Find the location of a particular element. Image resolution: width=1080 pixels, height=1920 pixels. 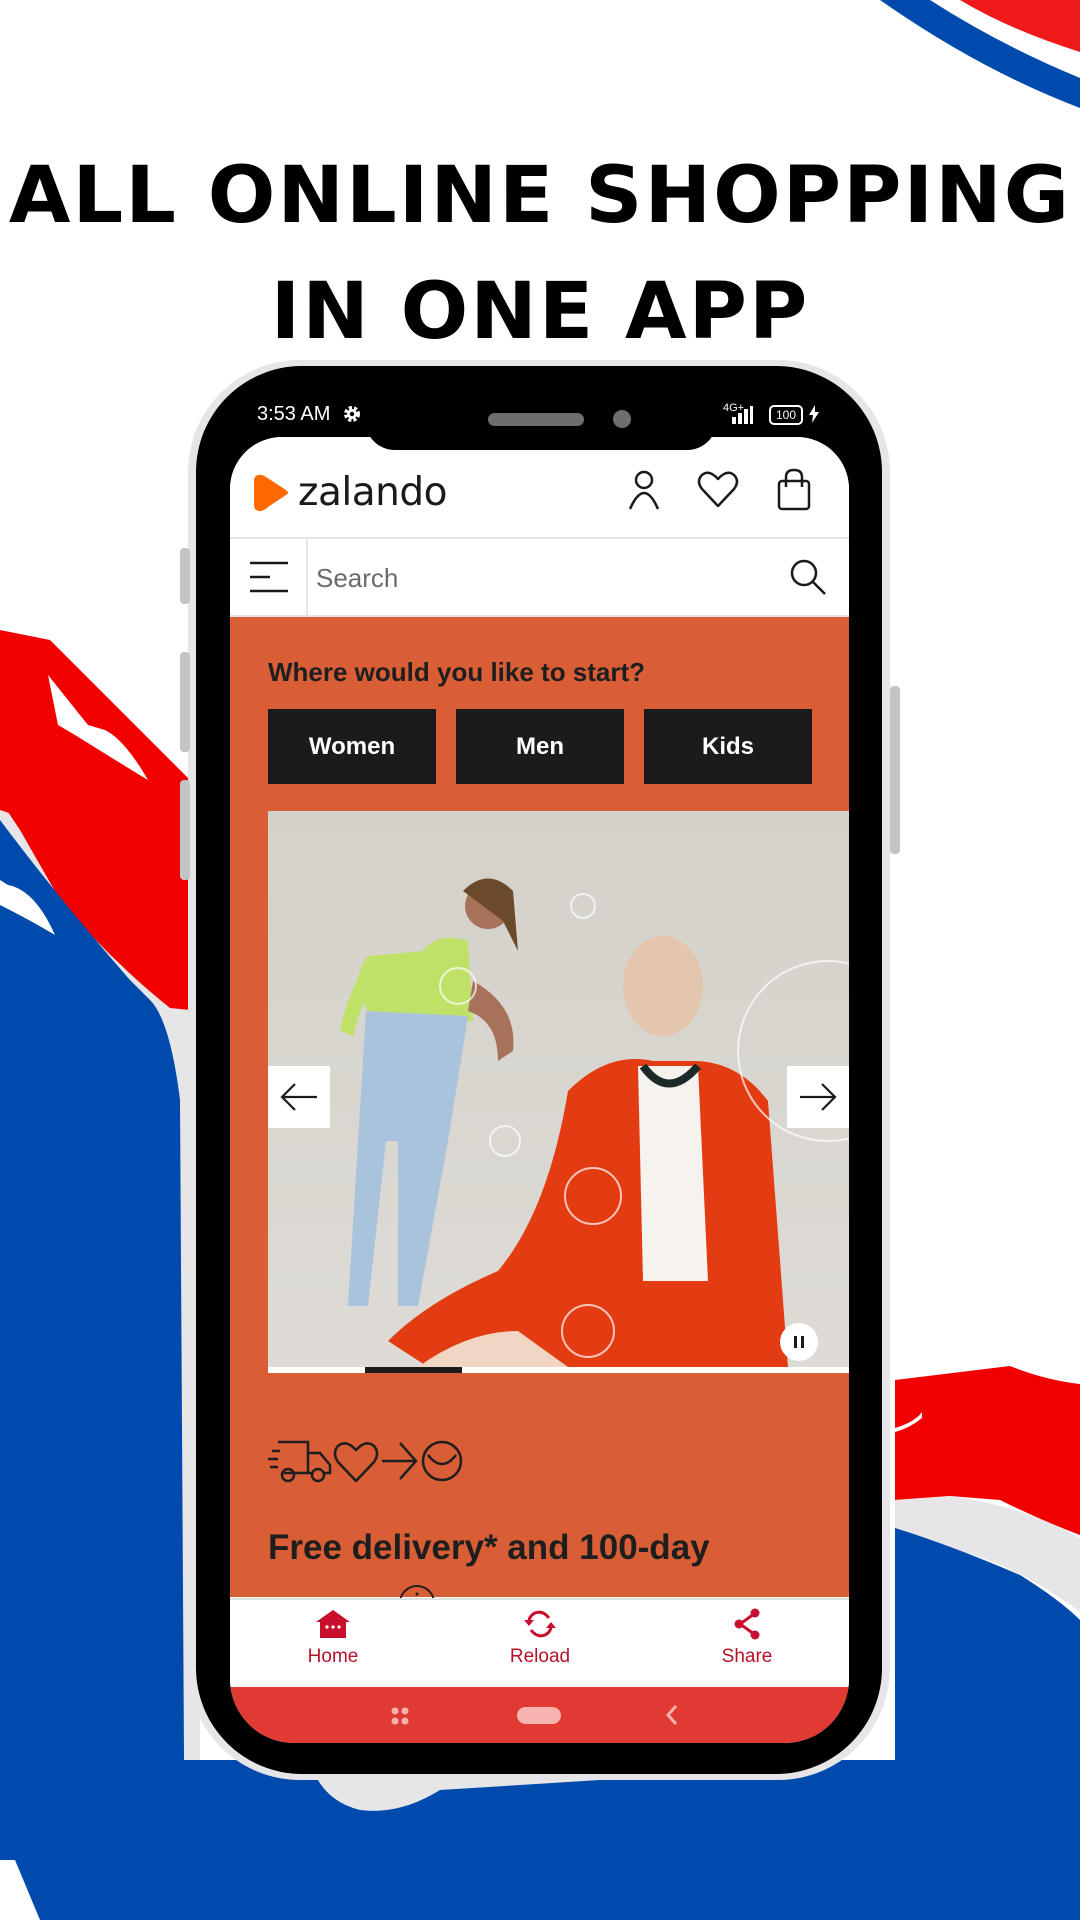

system-navigation-bar is located at coordinates (539, 1715).